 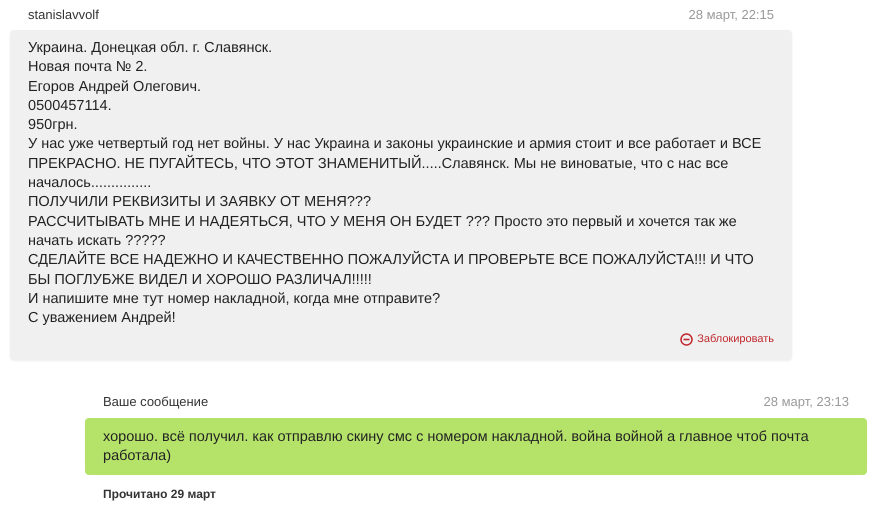 I want to click on message-text: РАССЧИТЫВАТЬ МНЕ И НАДЕЯТЬСЯ, ЧТО У МЕНЯ ОН БУДЕТ ??? Просто это первый и хочется так же начать искать ?????, so click(x=383, y=231).